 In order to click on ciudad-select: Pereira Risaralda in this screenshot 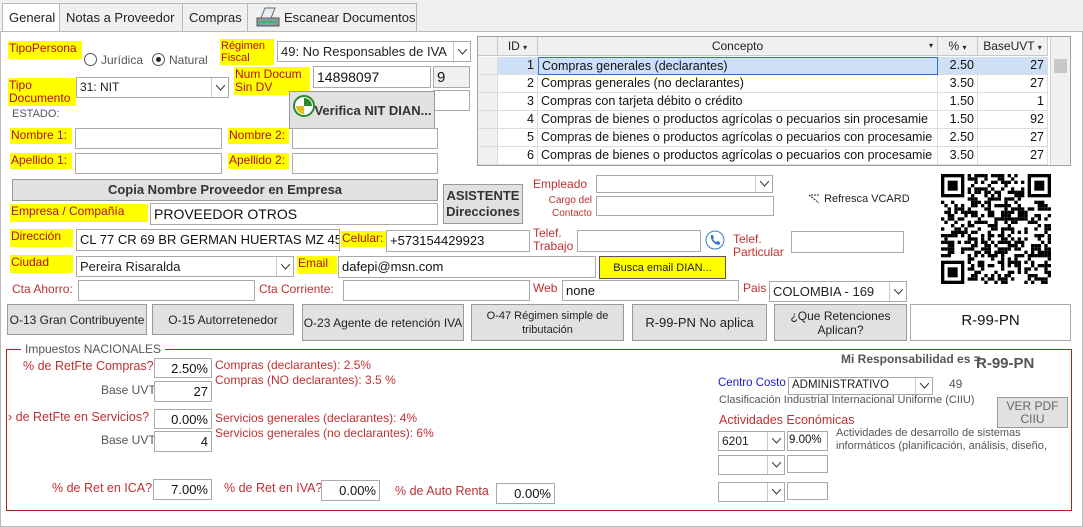, I will do `click(185, 266)`.